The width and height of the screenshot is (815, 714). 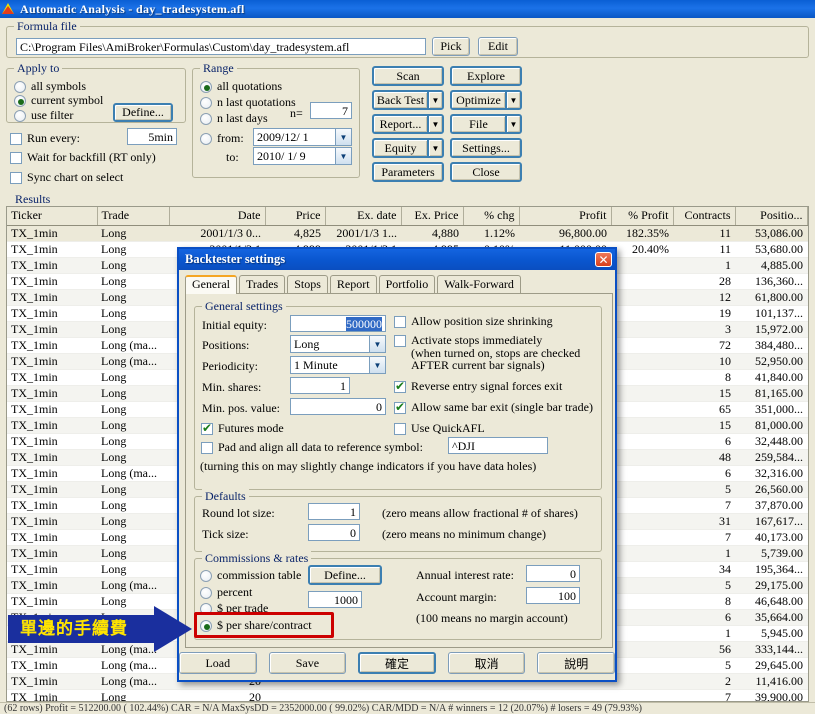 What do you see at coordinates (565, 216) in the screenshot?
I see `column-header-profit: Profit` at bounding box center [565, 216].